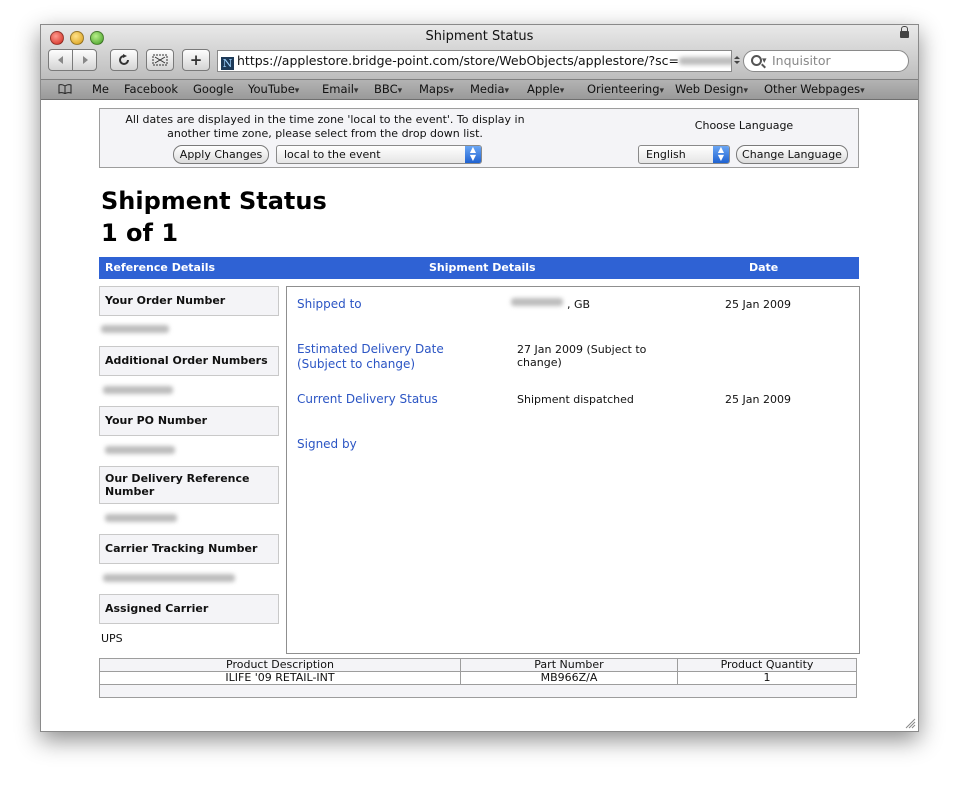  I want to click on order-number-label: Your Order Number, so click(189, 301).